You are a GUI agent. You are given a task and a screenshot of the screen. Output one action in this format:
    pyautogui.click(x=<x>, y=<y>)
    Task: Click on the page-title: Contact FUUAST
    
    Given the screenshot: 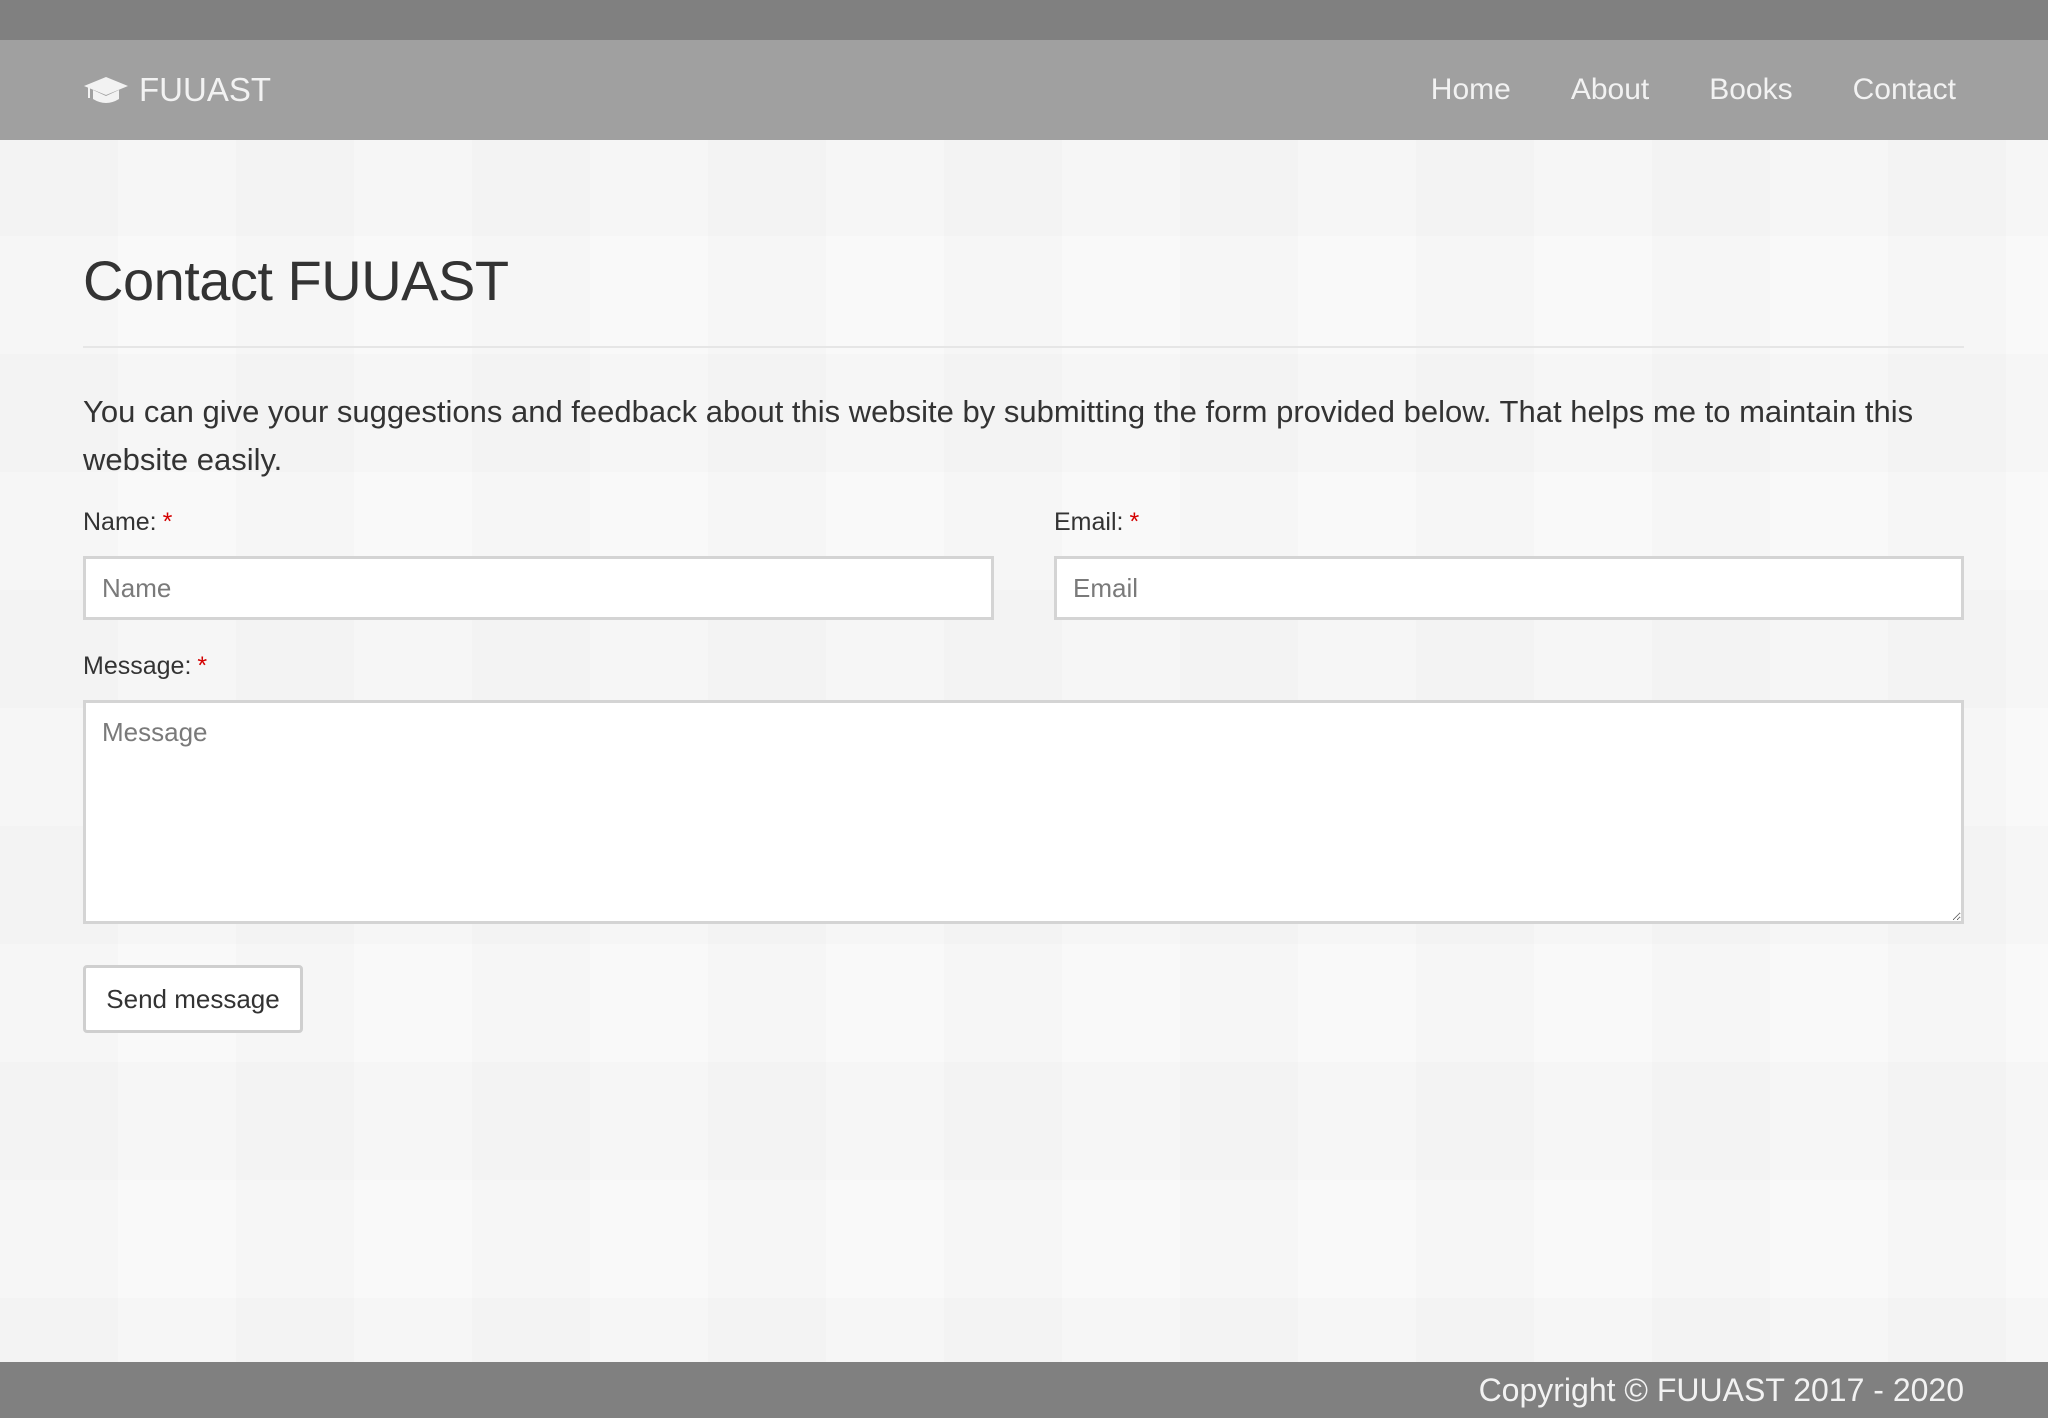 What is the action you would take?
    pyautogui.click(x=296, y=280)
    